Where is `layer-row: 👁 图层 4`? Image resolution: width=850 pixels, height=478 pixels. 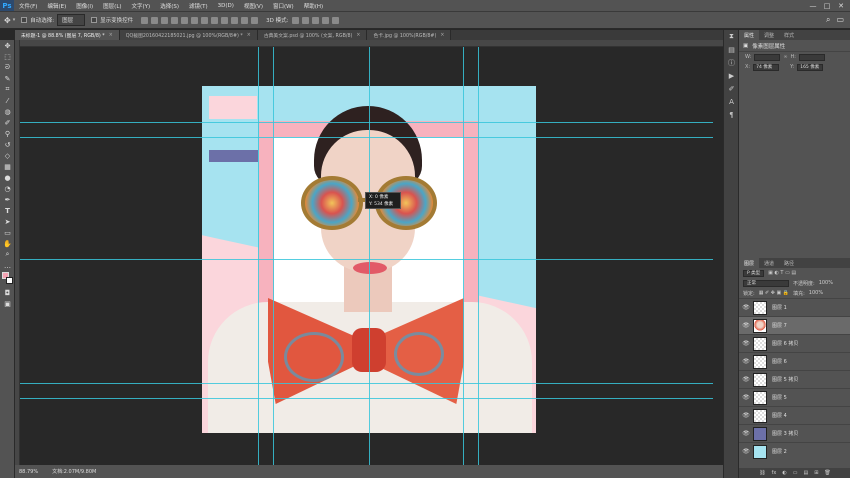 layer-row: 👁 图层 4 is located at coordinates (794, 415).